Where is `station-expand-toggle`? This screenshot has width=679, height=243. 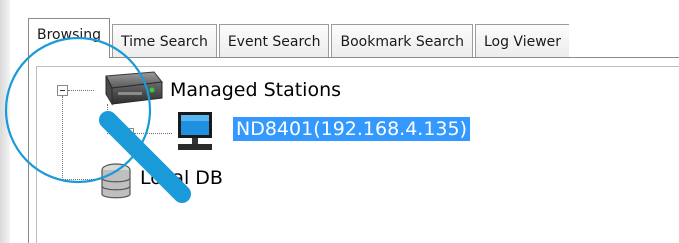 station-expand-toggle is located at coordinates (128, 133).